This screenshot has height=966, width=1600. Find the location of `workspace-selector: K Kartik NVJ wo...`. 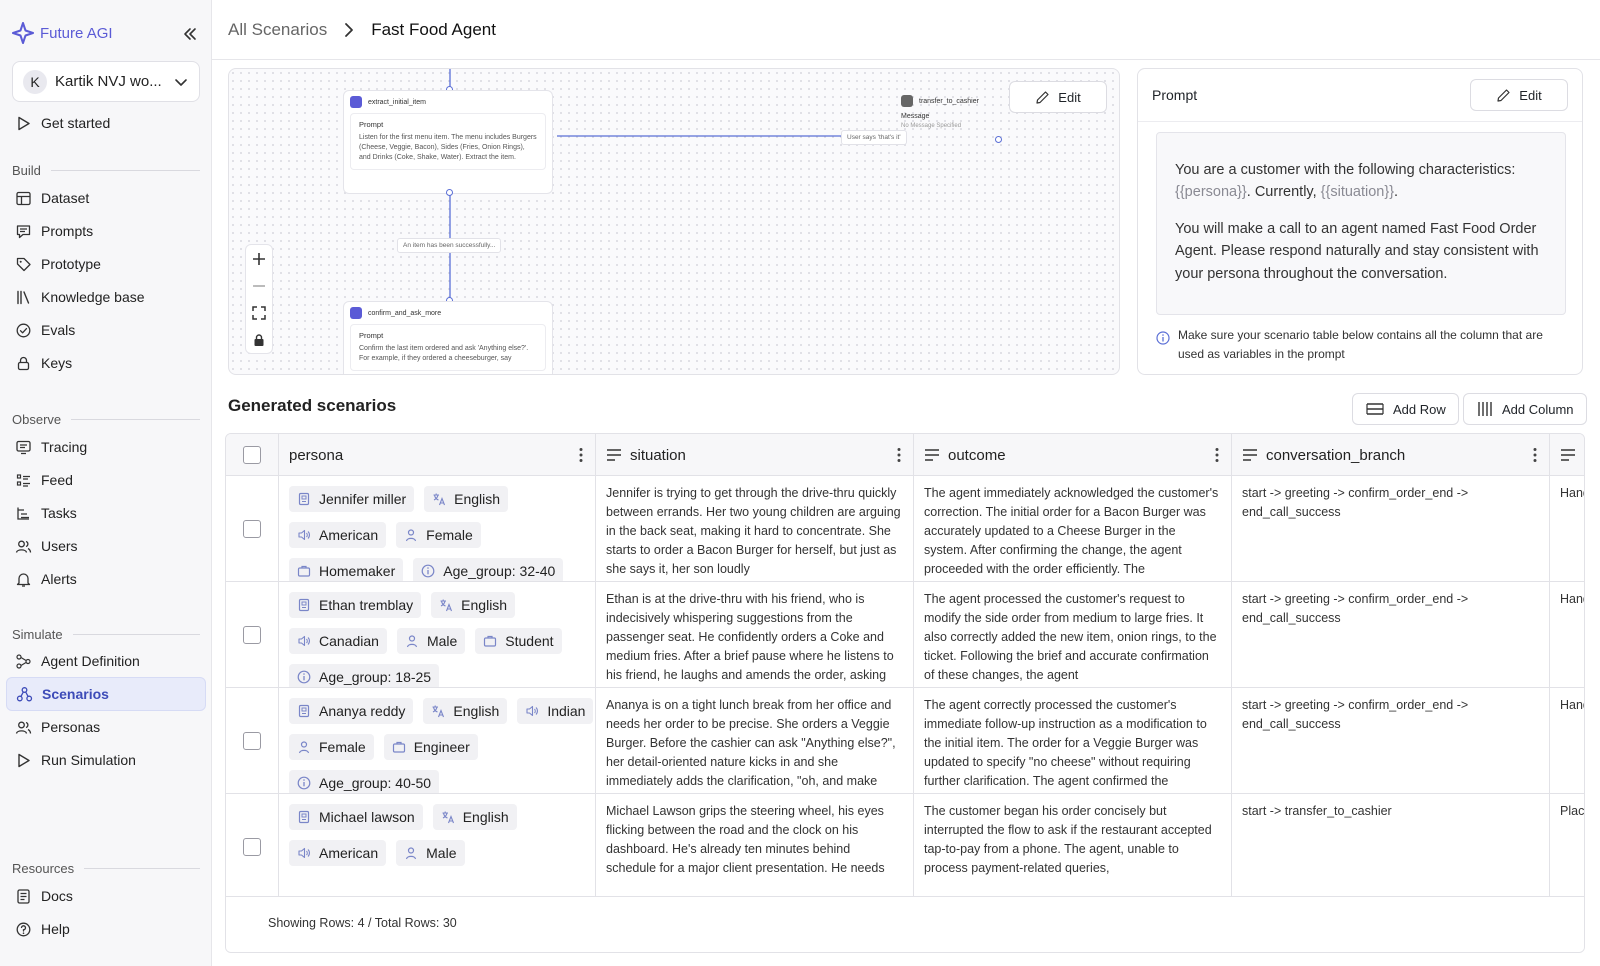

workspace-selector: K Kartik NVJ wo... is located at coordinates (106, 81).